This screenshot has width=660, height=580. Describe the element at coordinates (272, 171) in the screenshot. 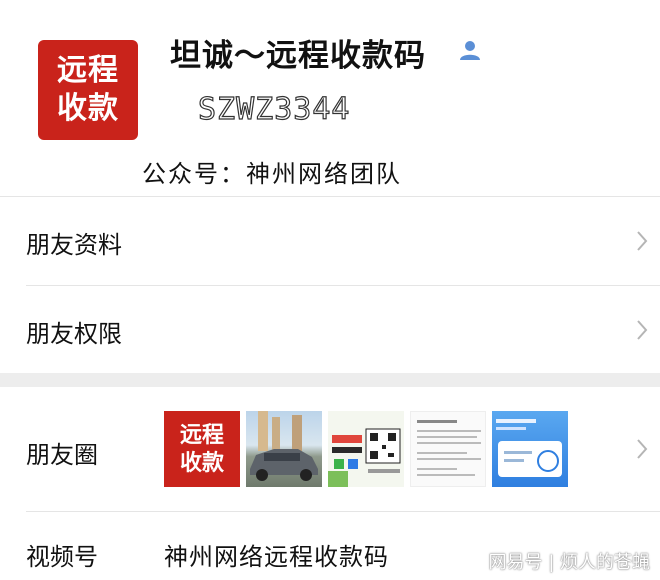

I see `official-account: 公众号：神州网络团队` at that location.